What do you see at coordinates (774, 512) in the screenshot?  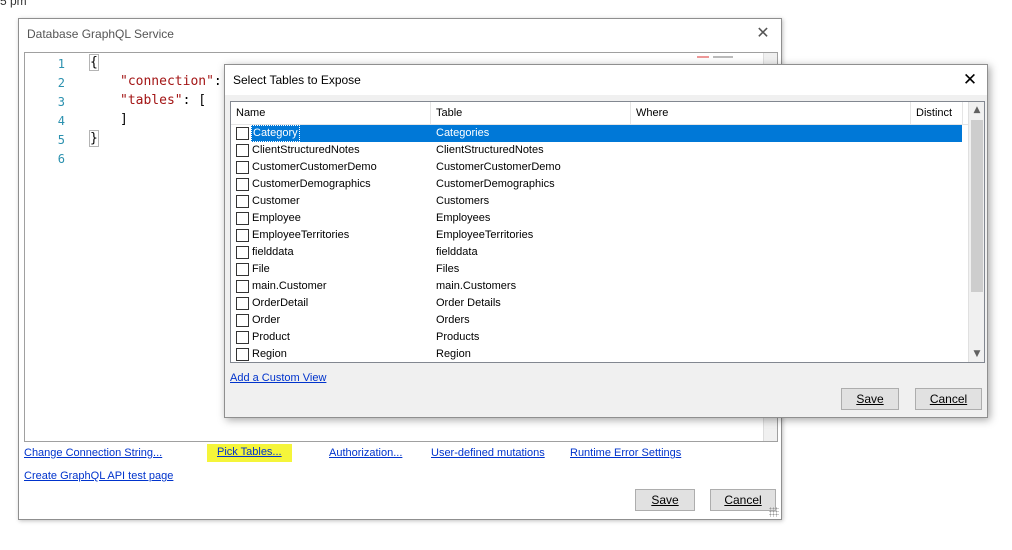 I see `resize-grip-icon` at bounding box center [774, 512].